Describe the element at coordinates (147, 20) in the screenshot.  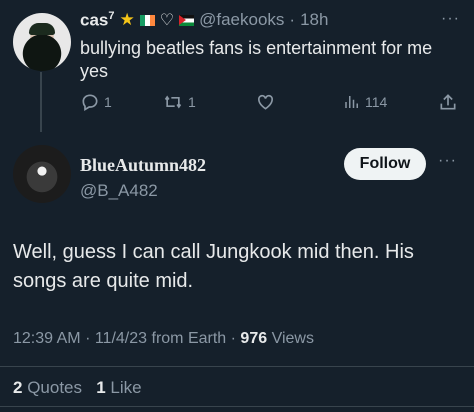
I see `ireland-flag` at that location.